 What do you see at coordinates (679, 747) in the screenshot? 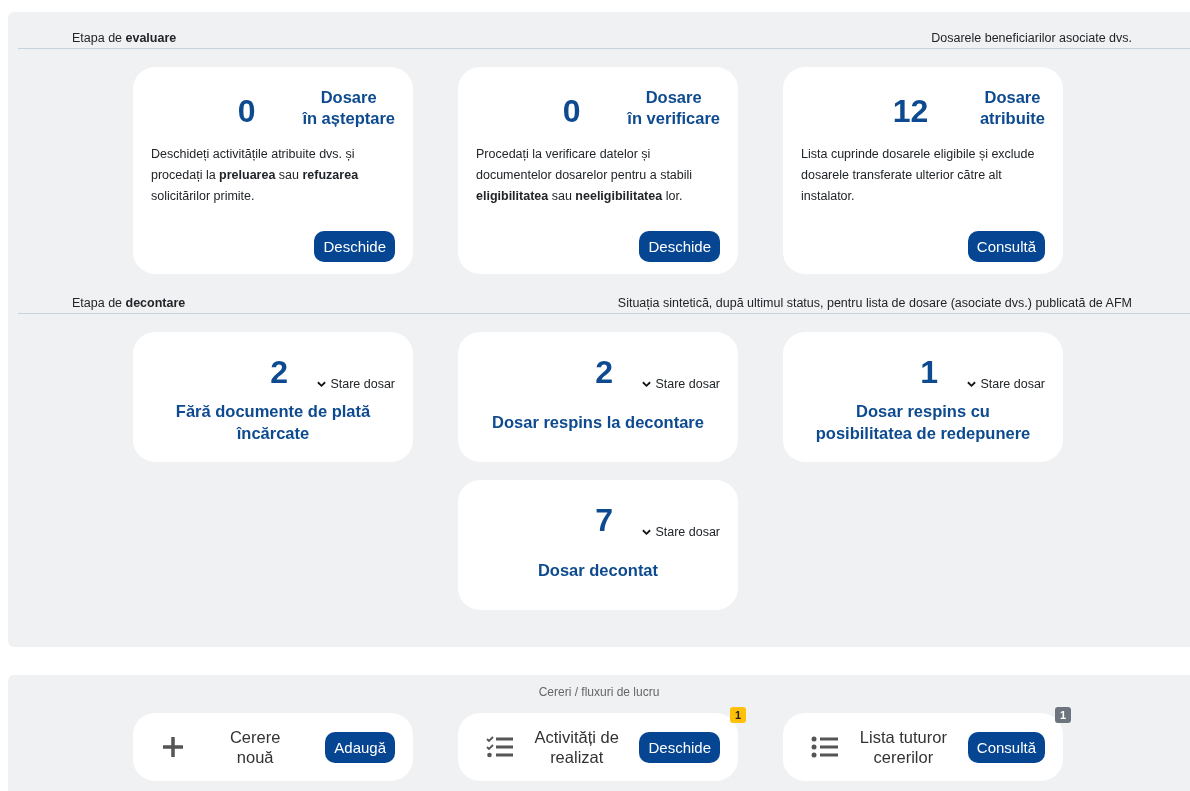
I see `action-button: Deschide` at bounding box center [679, 747].